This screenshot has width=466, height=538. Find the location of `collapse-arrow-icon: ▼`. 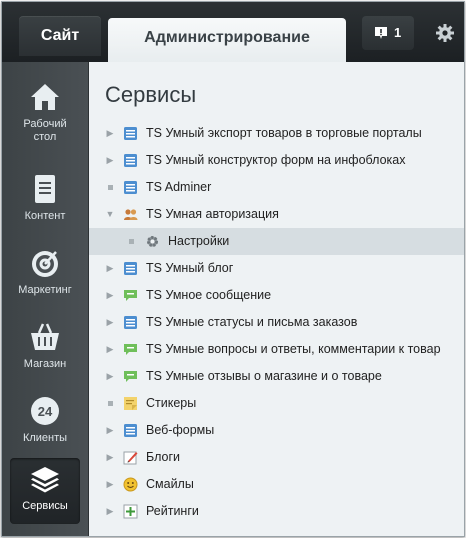

collapse-arrow-icon: ▼ is located at coordinates (110, 214).